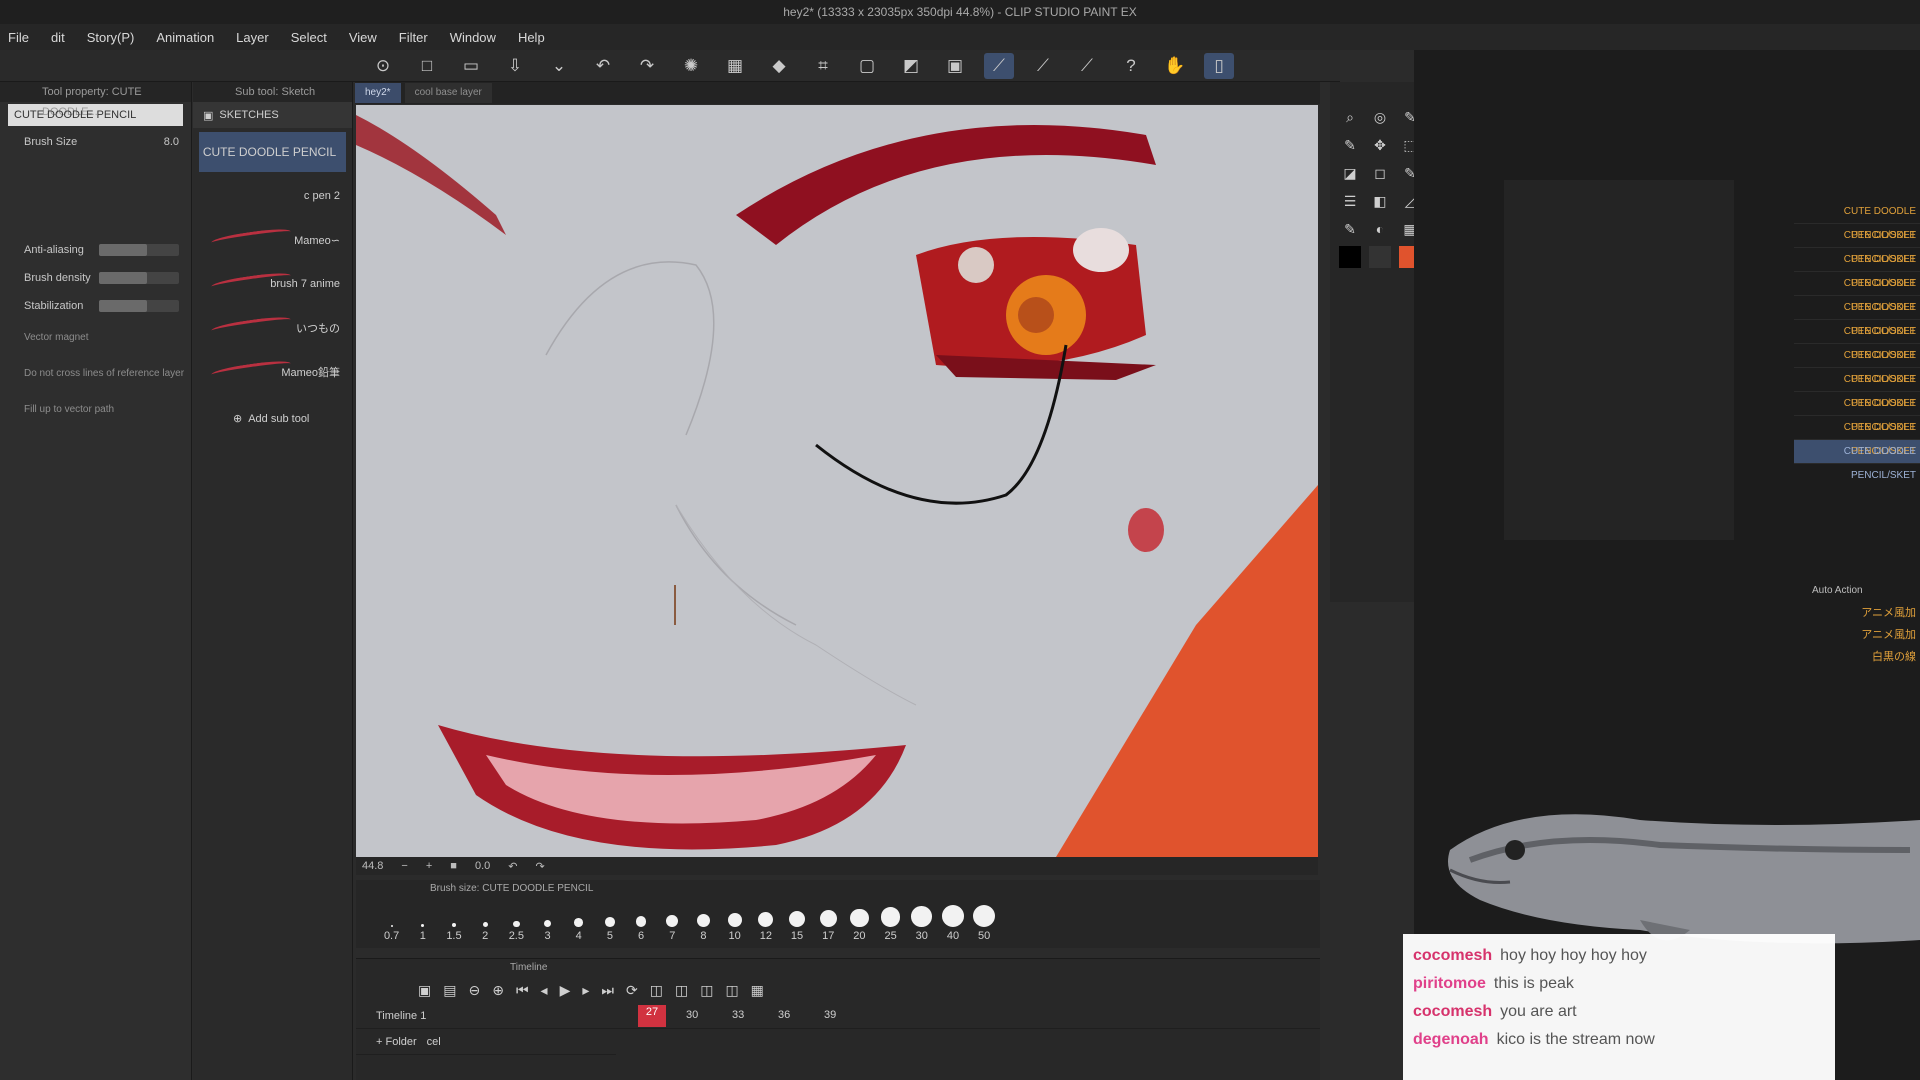 The width and height of the screenshot is (1920, 1080). I want to click on open-icon: ▭, so click(471, 66).